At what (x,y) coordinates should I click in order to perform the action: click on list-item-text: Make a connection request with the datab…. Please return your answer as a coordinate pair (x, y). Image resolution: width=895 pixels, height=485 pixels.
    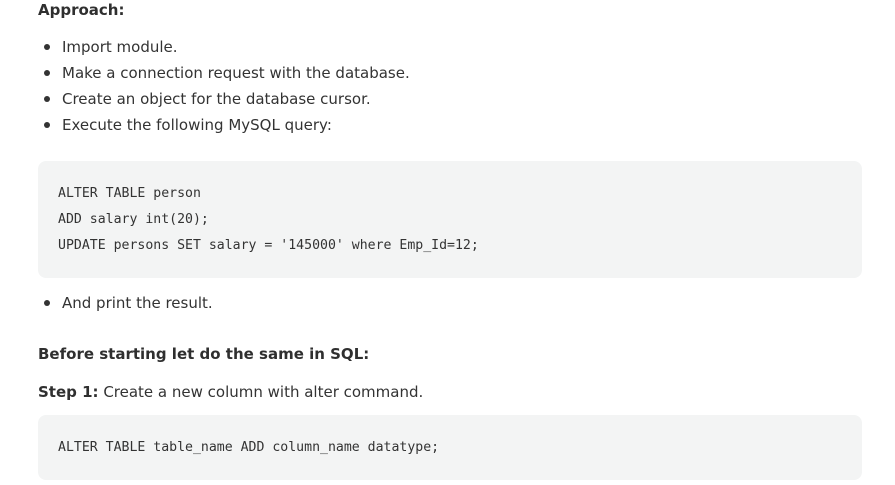
    Looking at the image, I should click on (236, 73).